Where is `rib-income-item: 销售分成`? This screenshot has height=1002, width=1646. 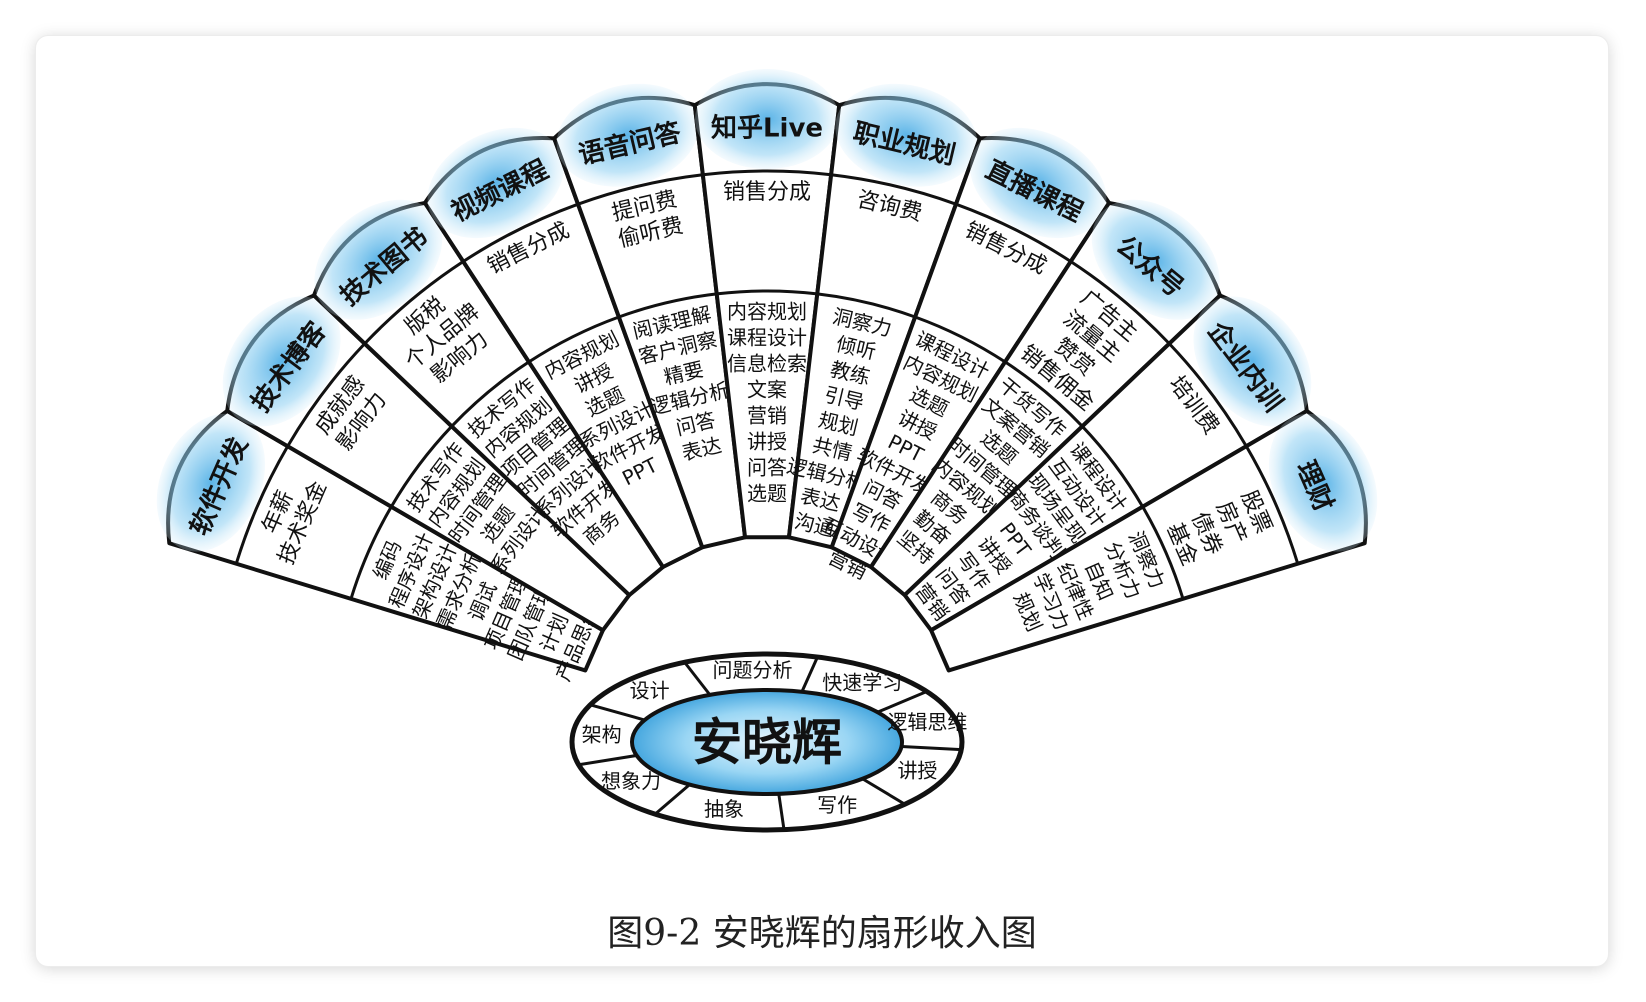 rib-income-item: 销售分成 is located at coordinates (767, 192).